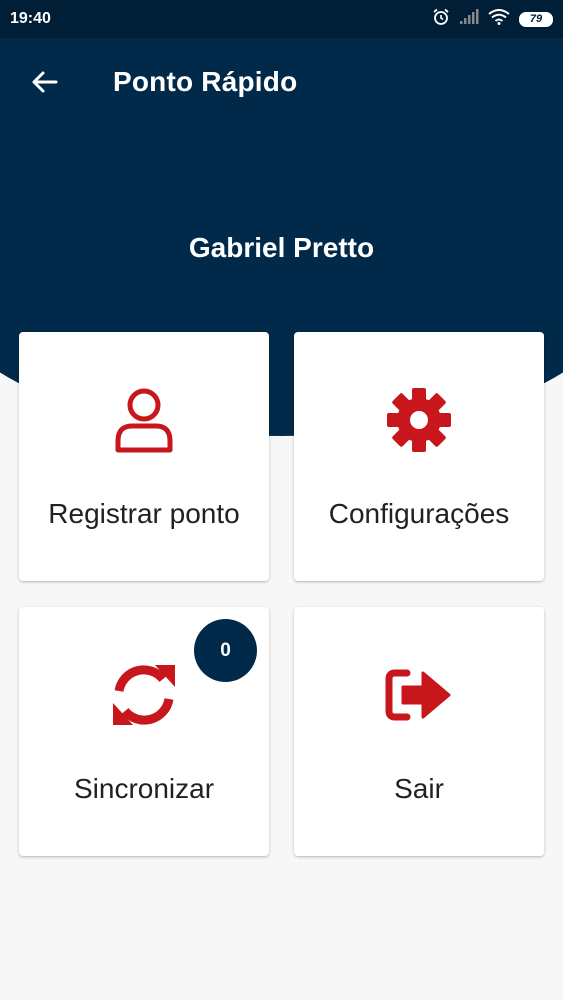  I want to click on signal-icon, so click(469, 19).